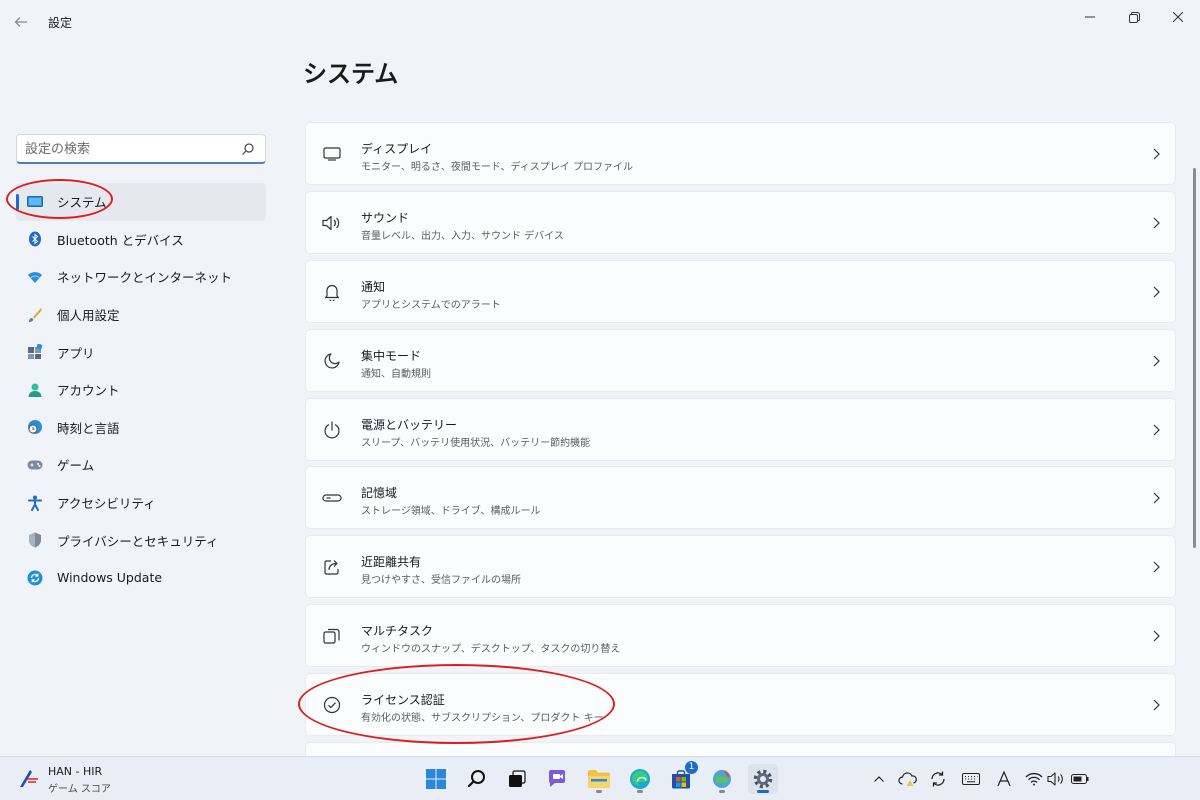 Image resolution: width=1200 pixels, height=800 pixels. What do you see at coordinates (248, 149) in the screenshot?
I see `search-icon` at bounding box center [248, 149].